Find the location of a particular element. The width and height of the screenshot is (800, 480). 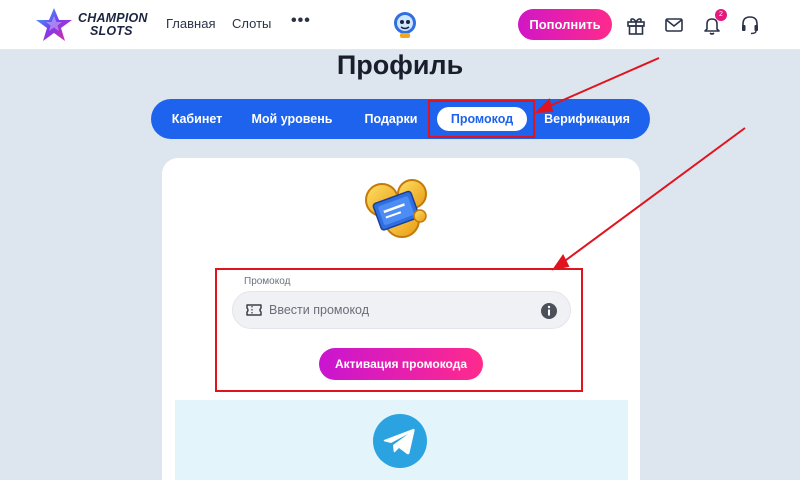

topup-button: Пополнить is located at coordinates (565, 24).